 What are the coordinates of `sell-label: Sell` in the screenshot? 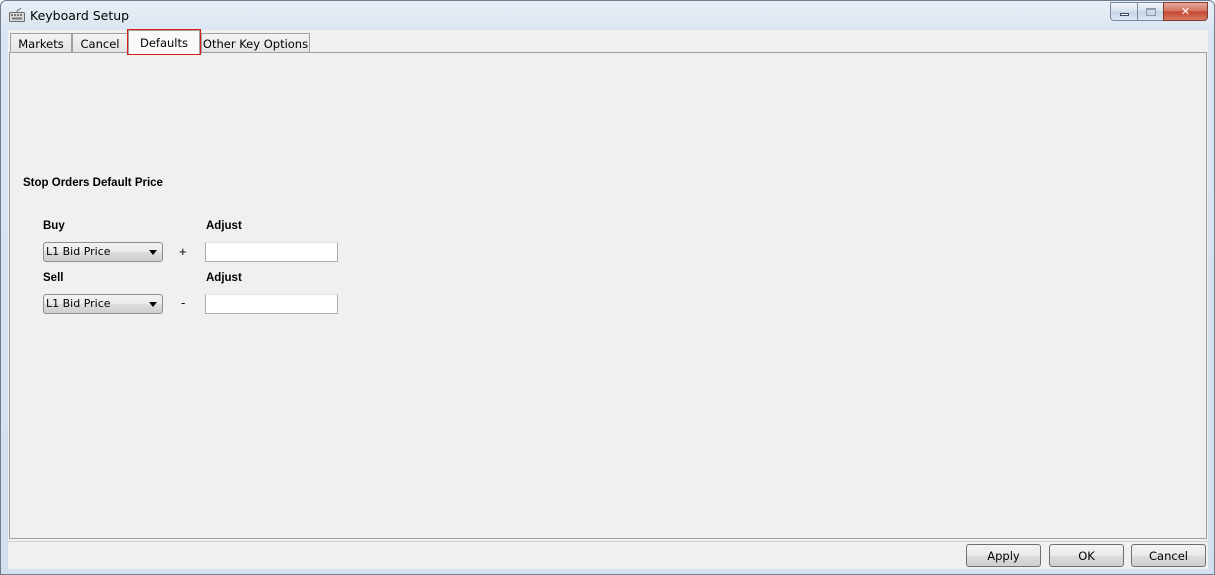 It's located at (53, 278).